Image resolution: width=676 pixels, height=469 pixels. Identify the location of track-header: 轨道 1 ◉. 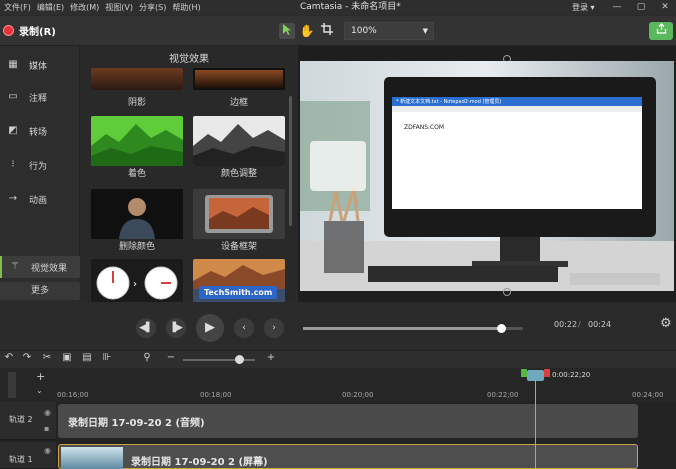
(28, 455).